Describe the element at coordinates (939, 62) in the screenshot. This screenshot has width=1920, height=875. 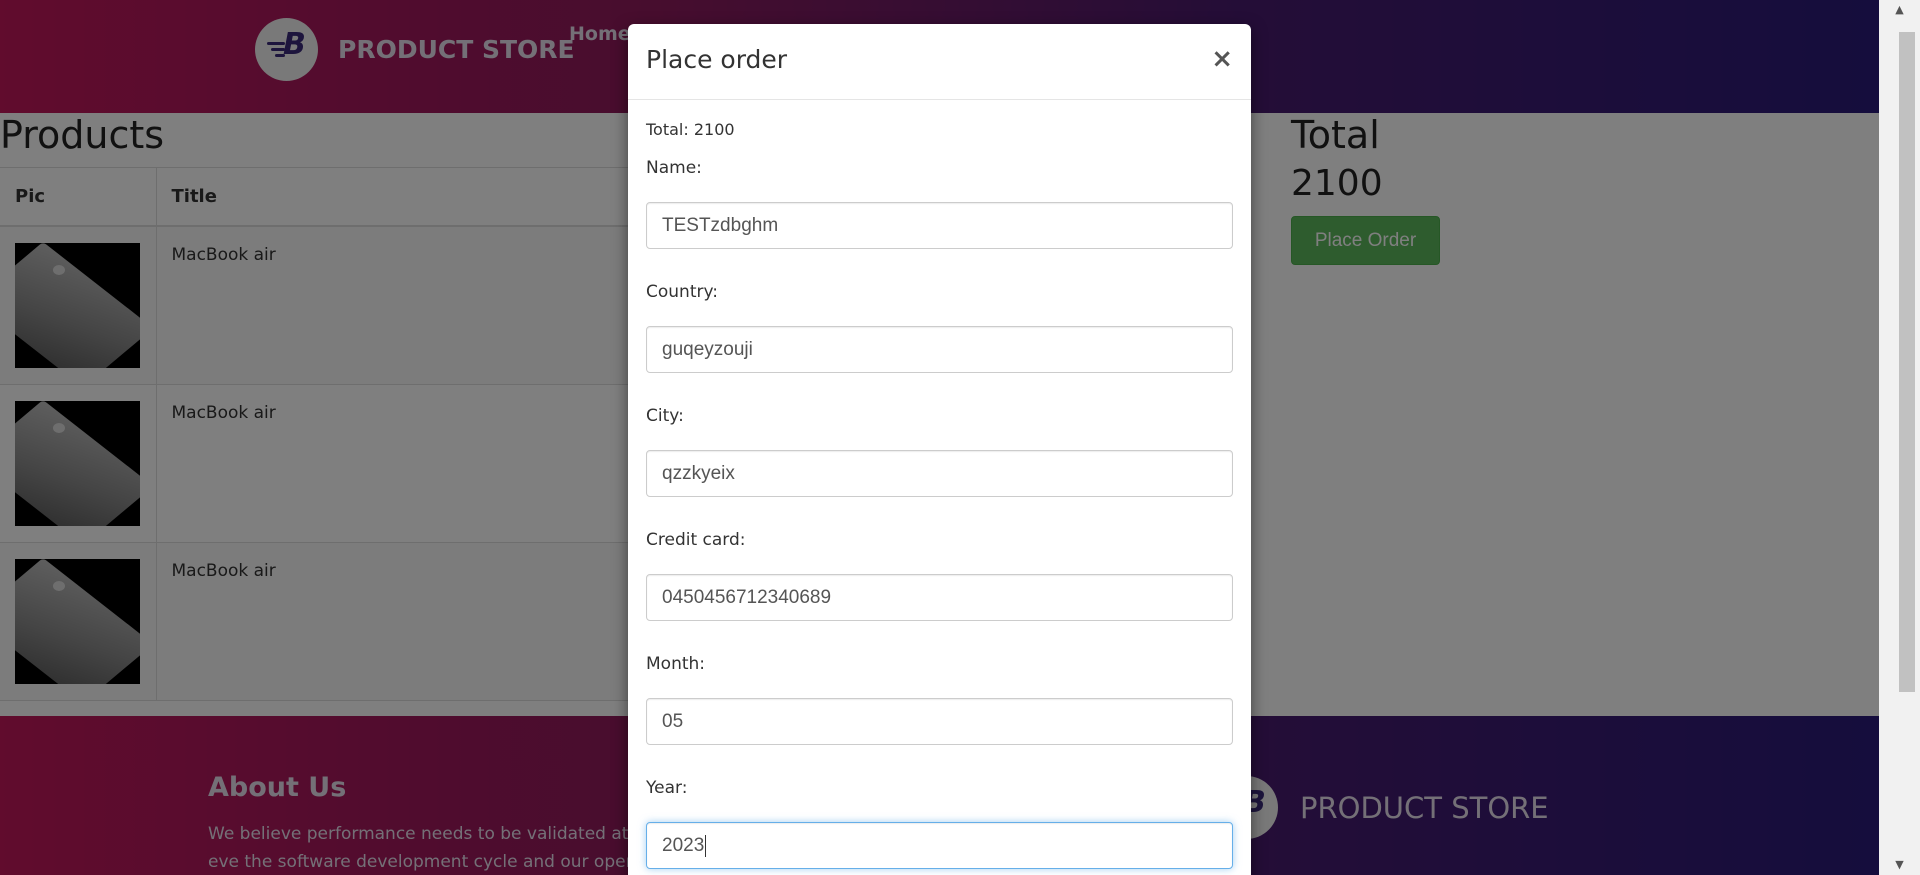
I see `modal-header: Place order ×` at that location.